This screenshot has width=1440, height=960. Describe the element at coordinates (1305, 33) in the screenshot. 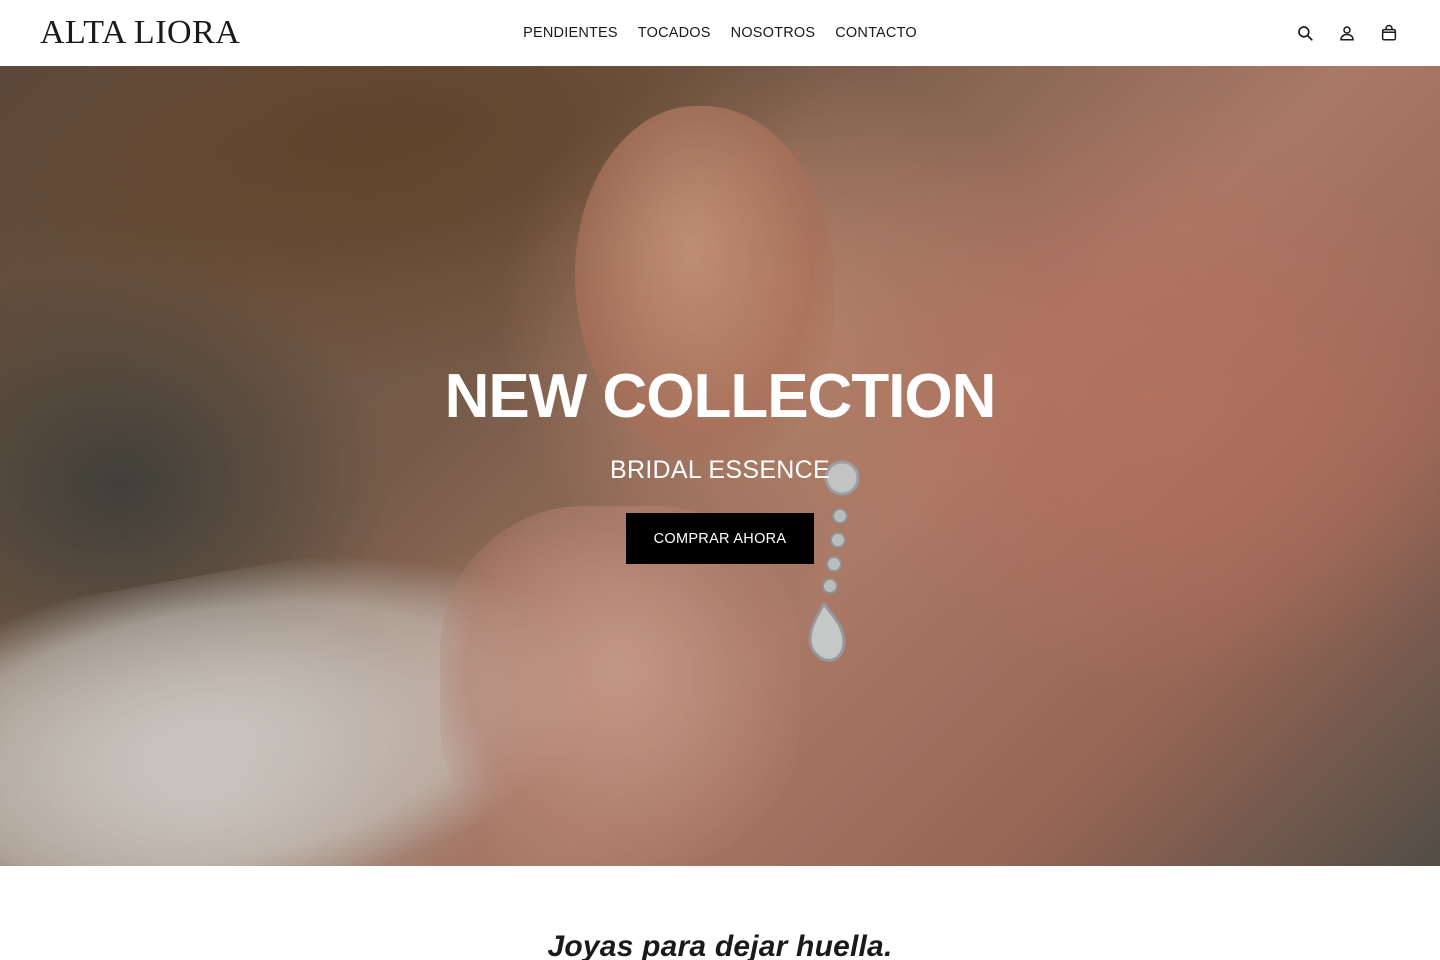

I see `search-icon` at that location.